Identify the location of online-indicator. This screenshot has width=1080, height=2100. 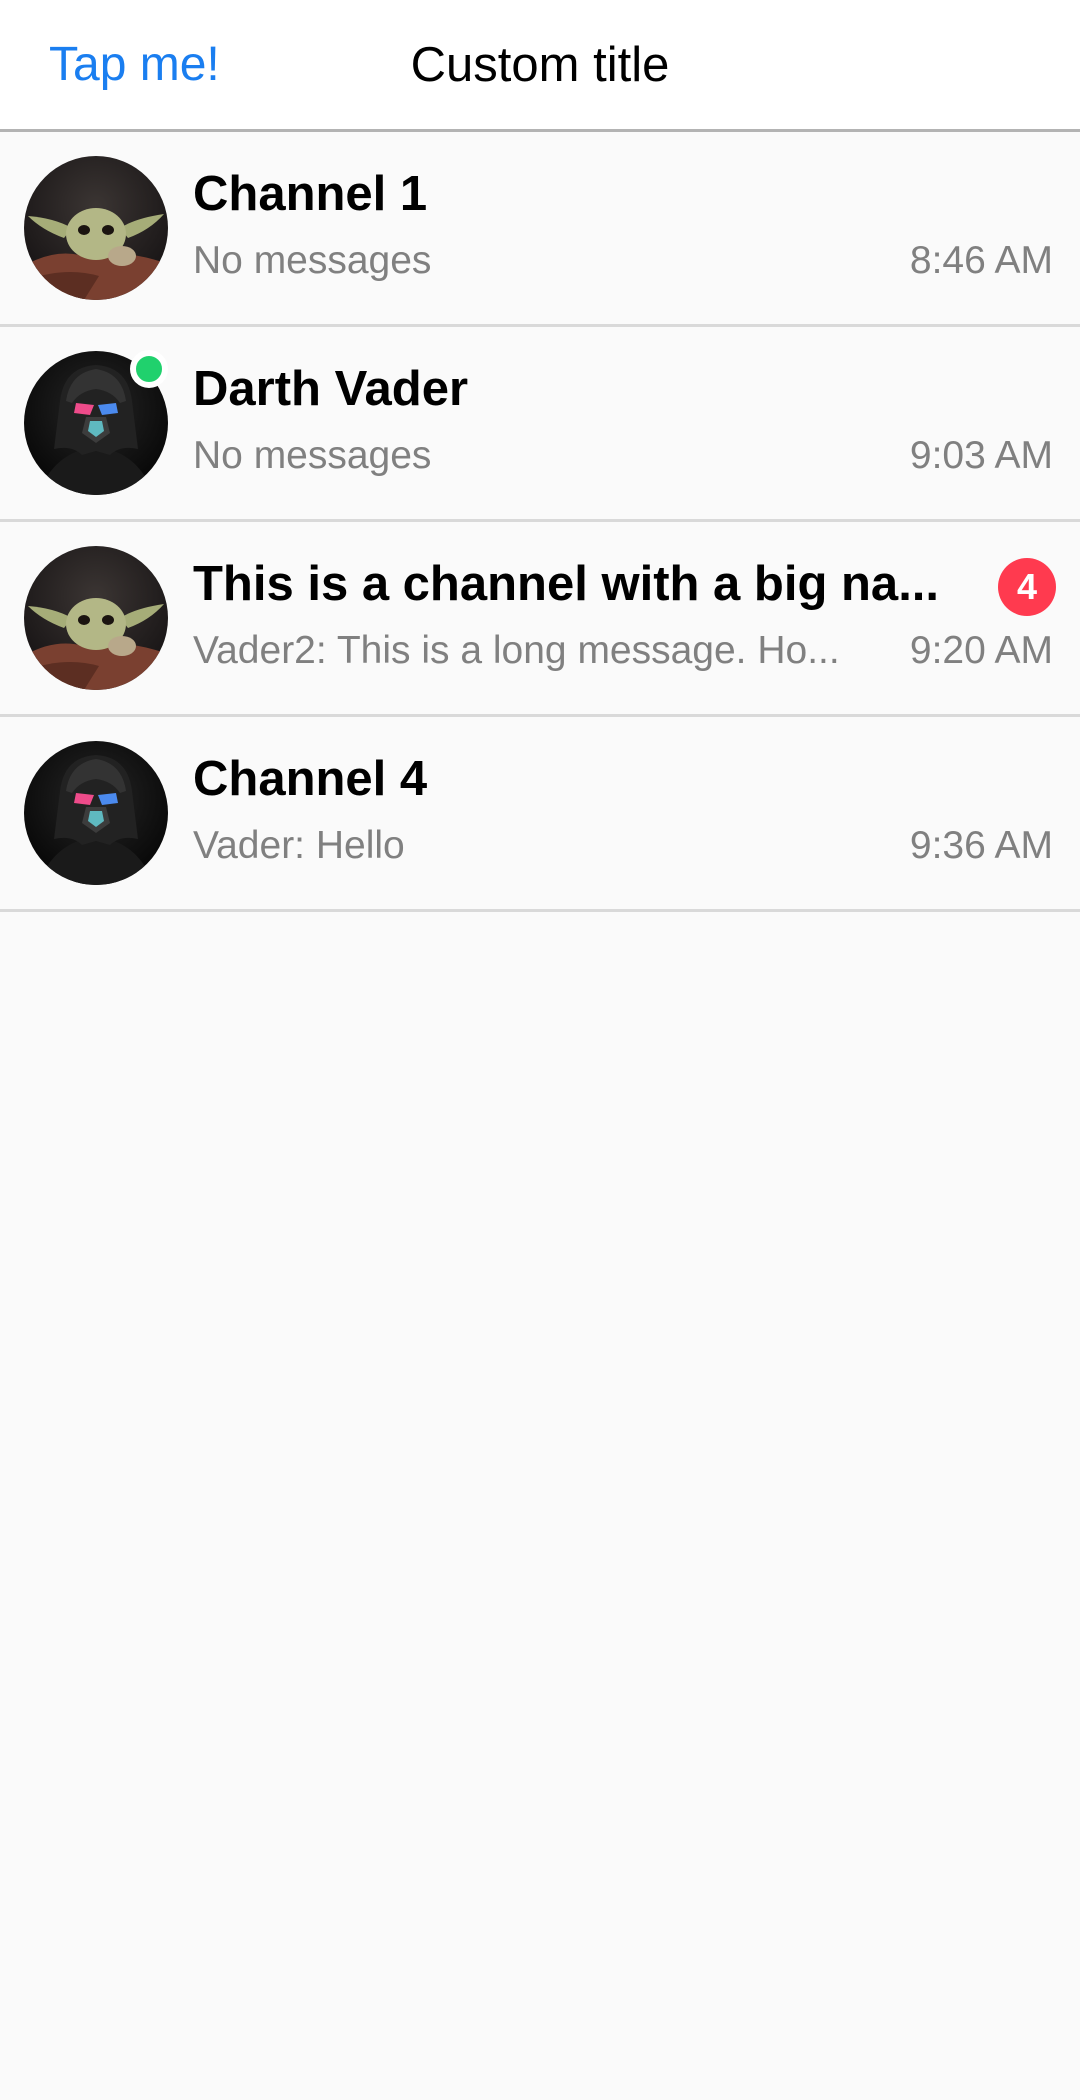
(149, 369).